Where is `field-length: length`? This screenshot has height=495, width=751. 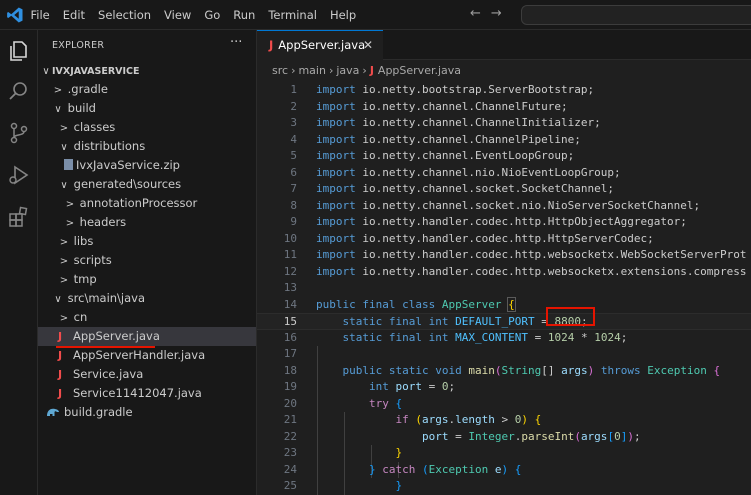
field-length: length is located at coordinates (475, 419).